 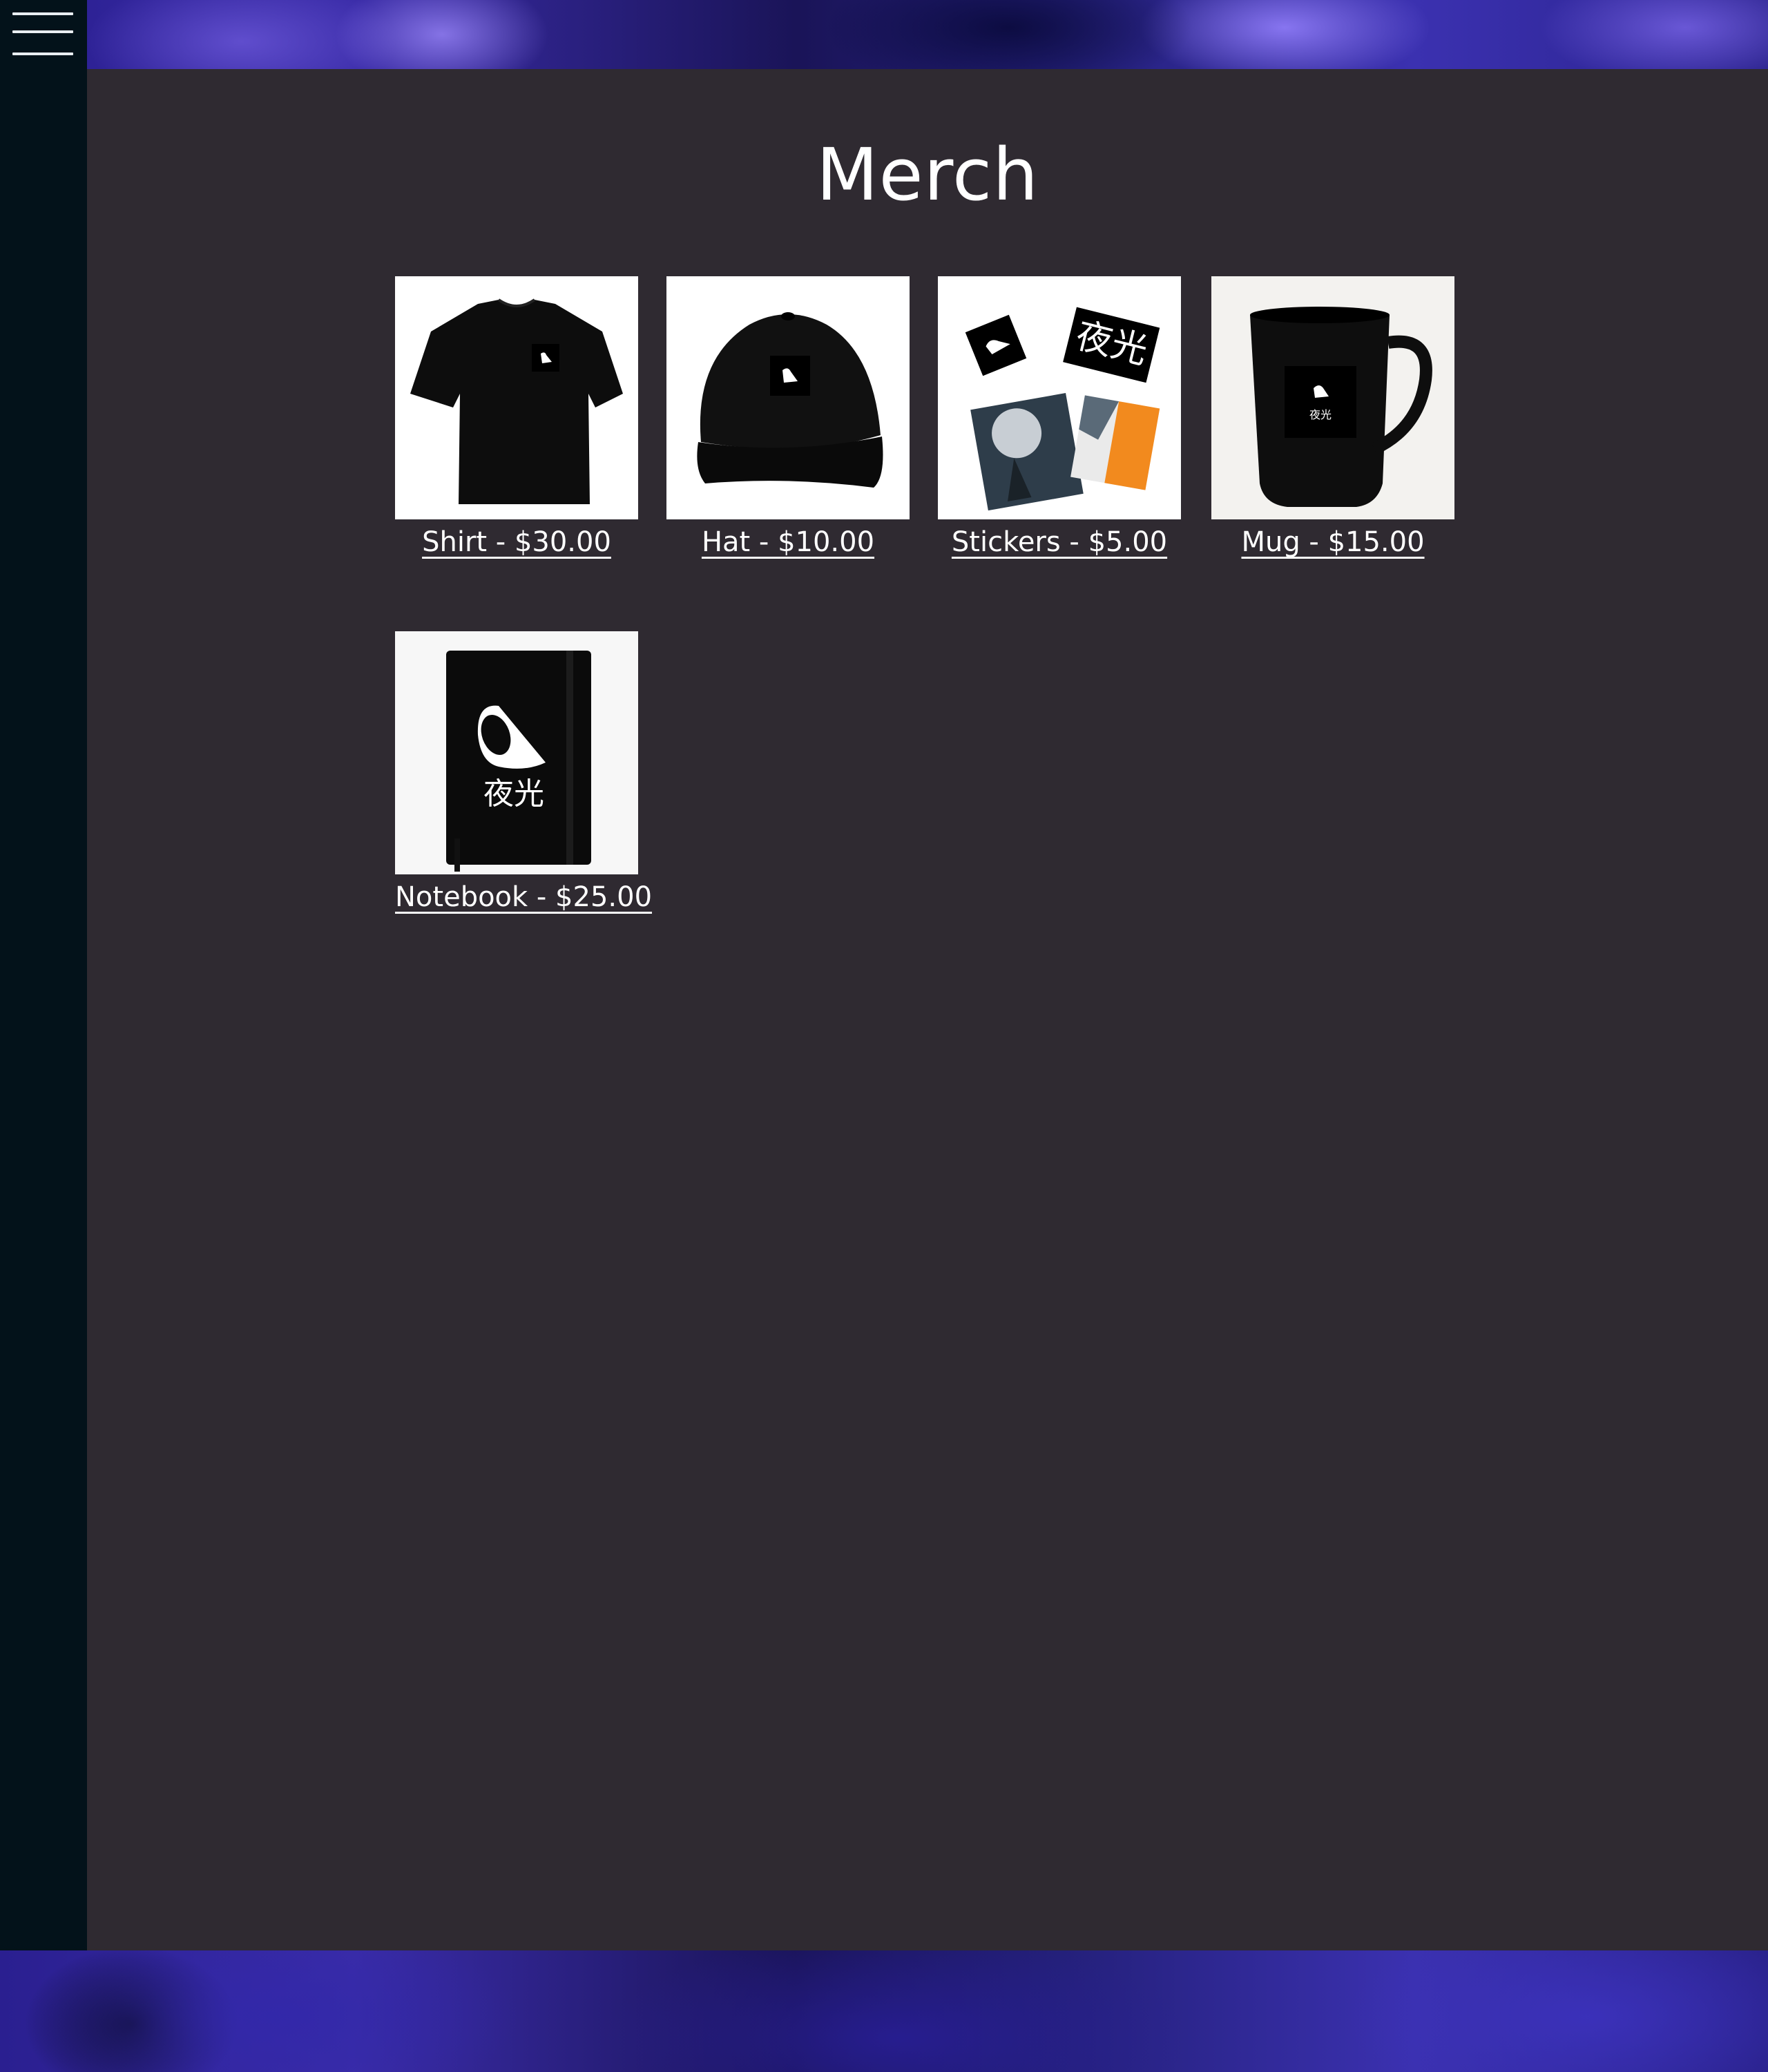 I want to click on hamburger-menu-button, so click(x=43, y=34).